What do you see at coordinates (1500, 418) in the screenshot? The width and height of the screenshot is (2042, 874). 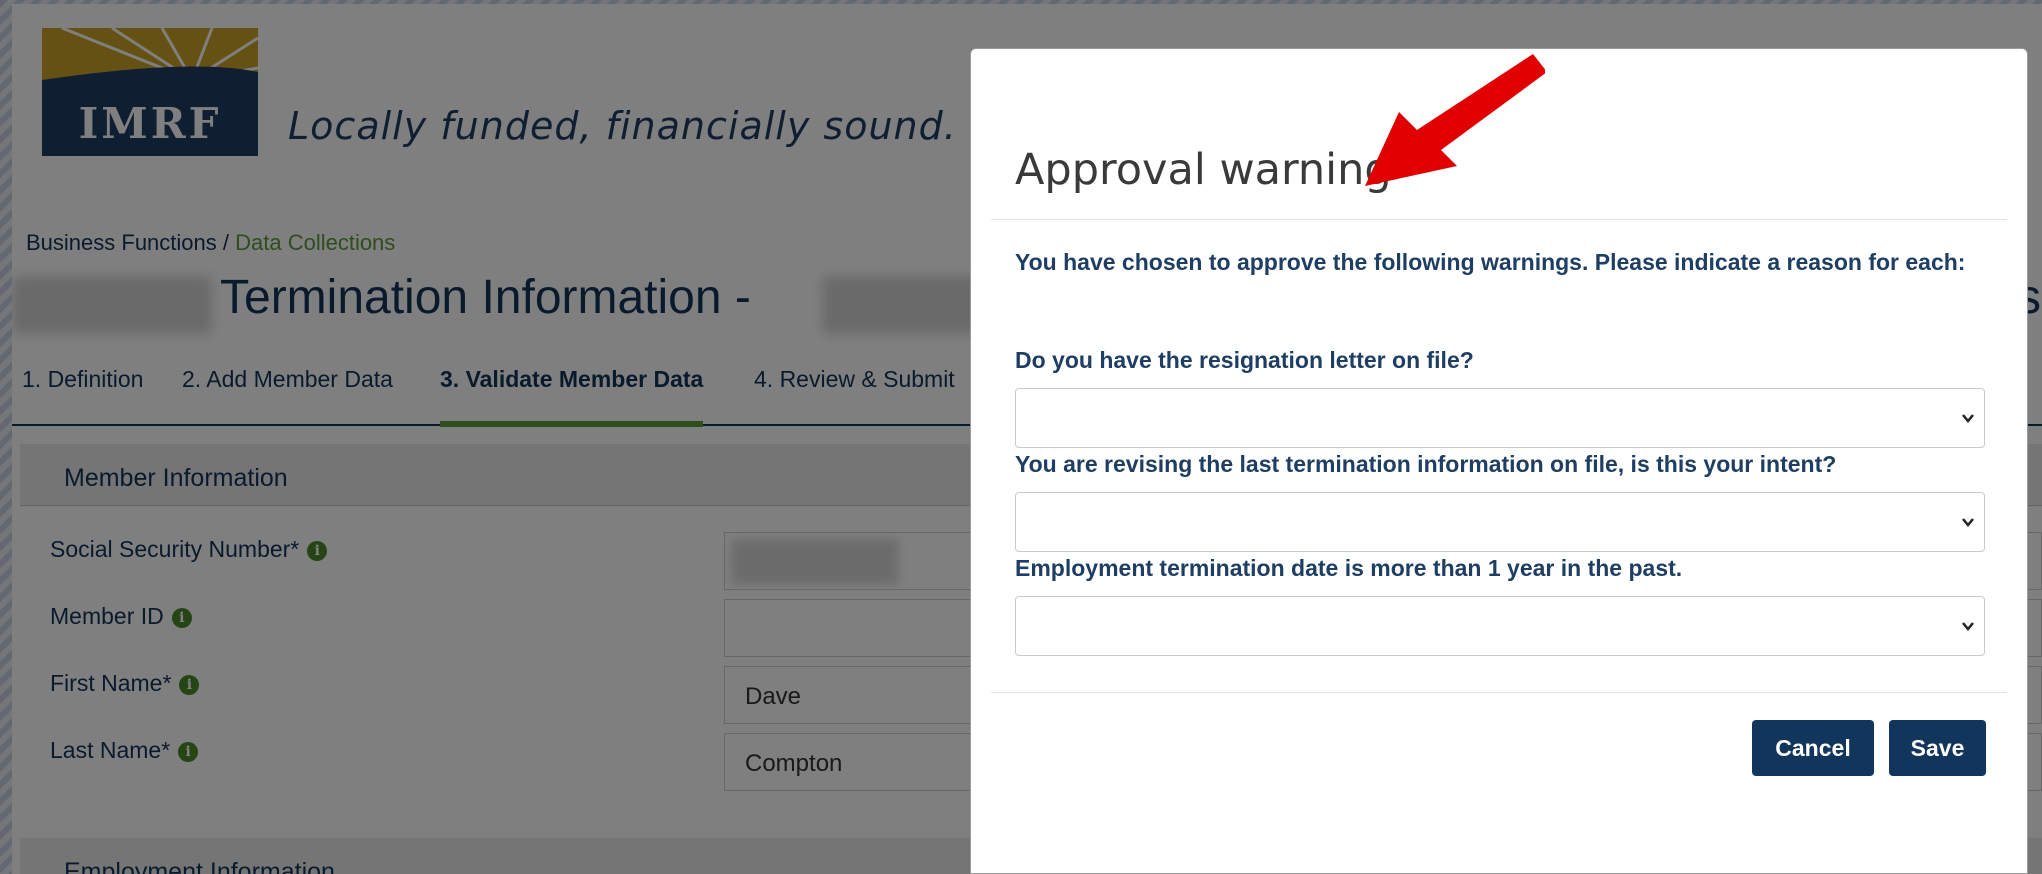 I see `resignation-letter-select` at bounding box center [1500, 418].